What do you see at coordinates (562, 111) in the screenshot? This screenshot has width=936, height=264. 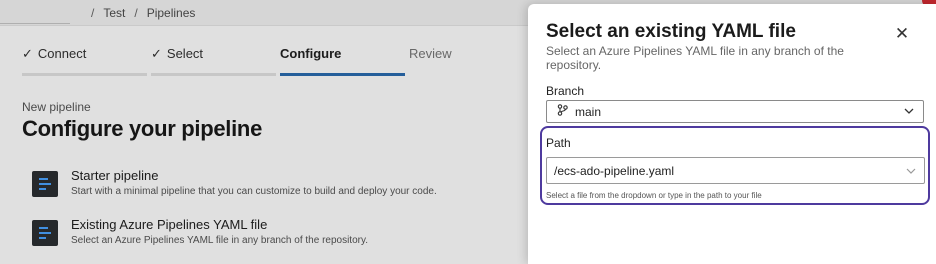 I see `git-branch-icon` at bounding box center [562, 111].